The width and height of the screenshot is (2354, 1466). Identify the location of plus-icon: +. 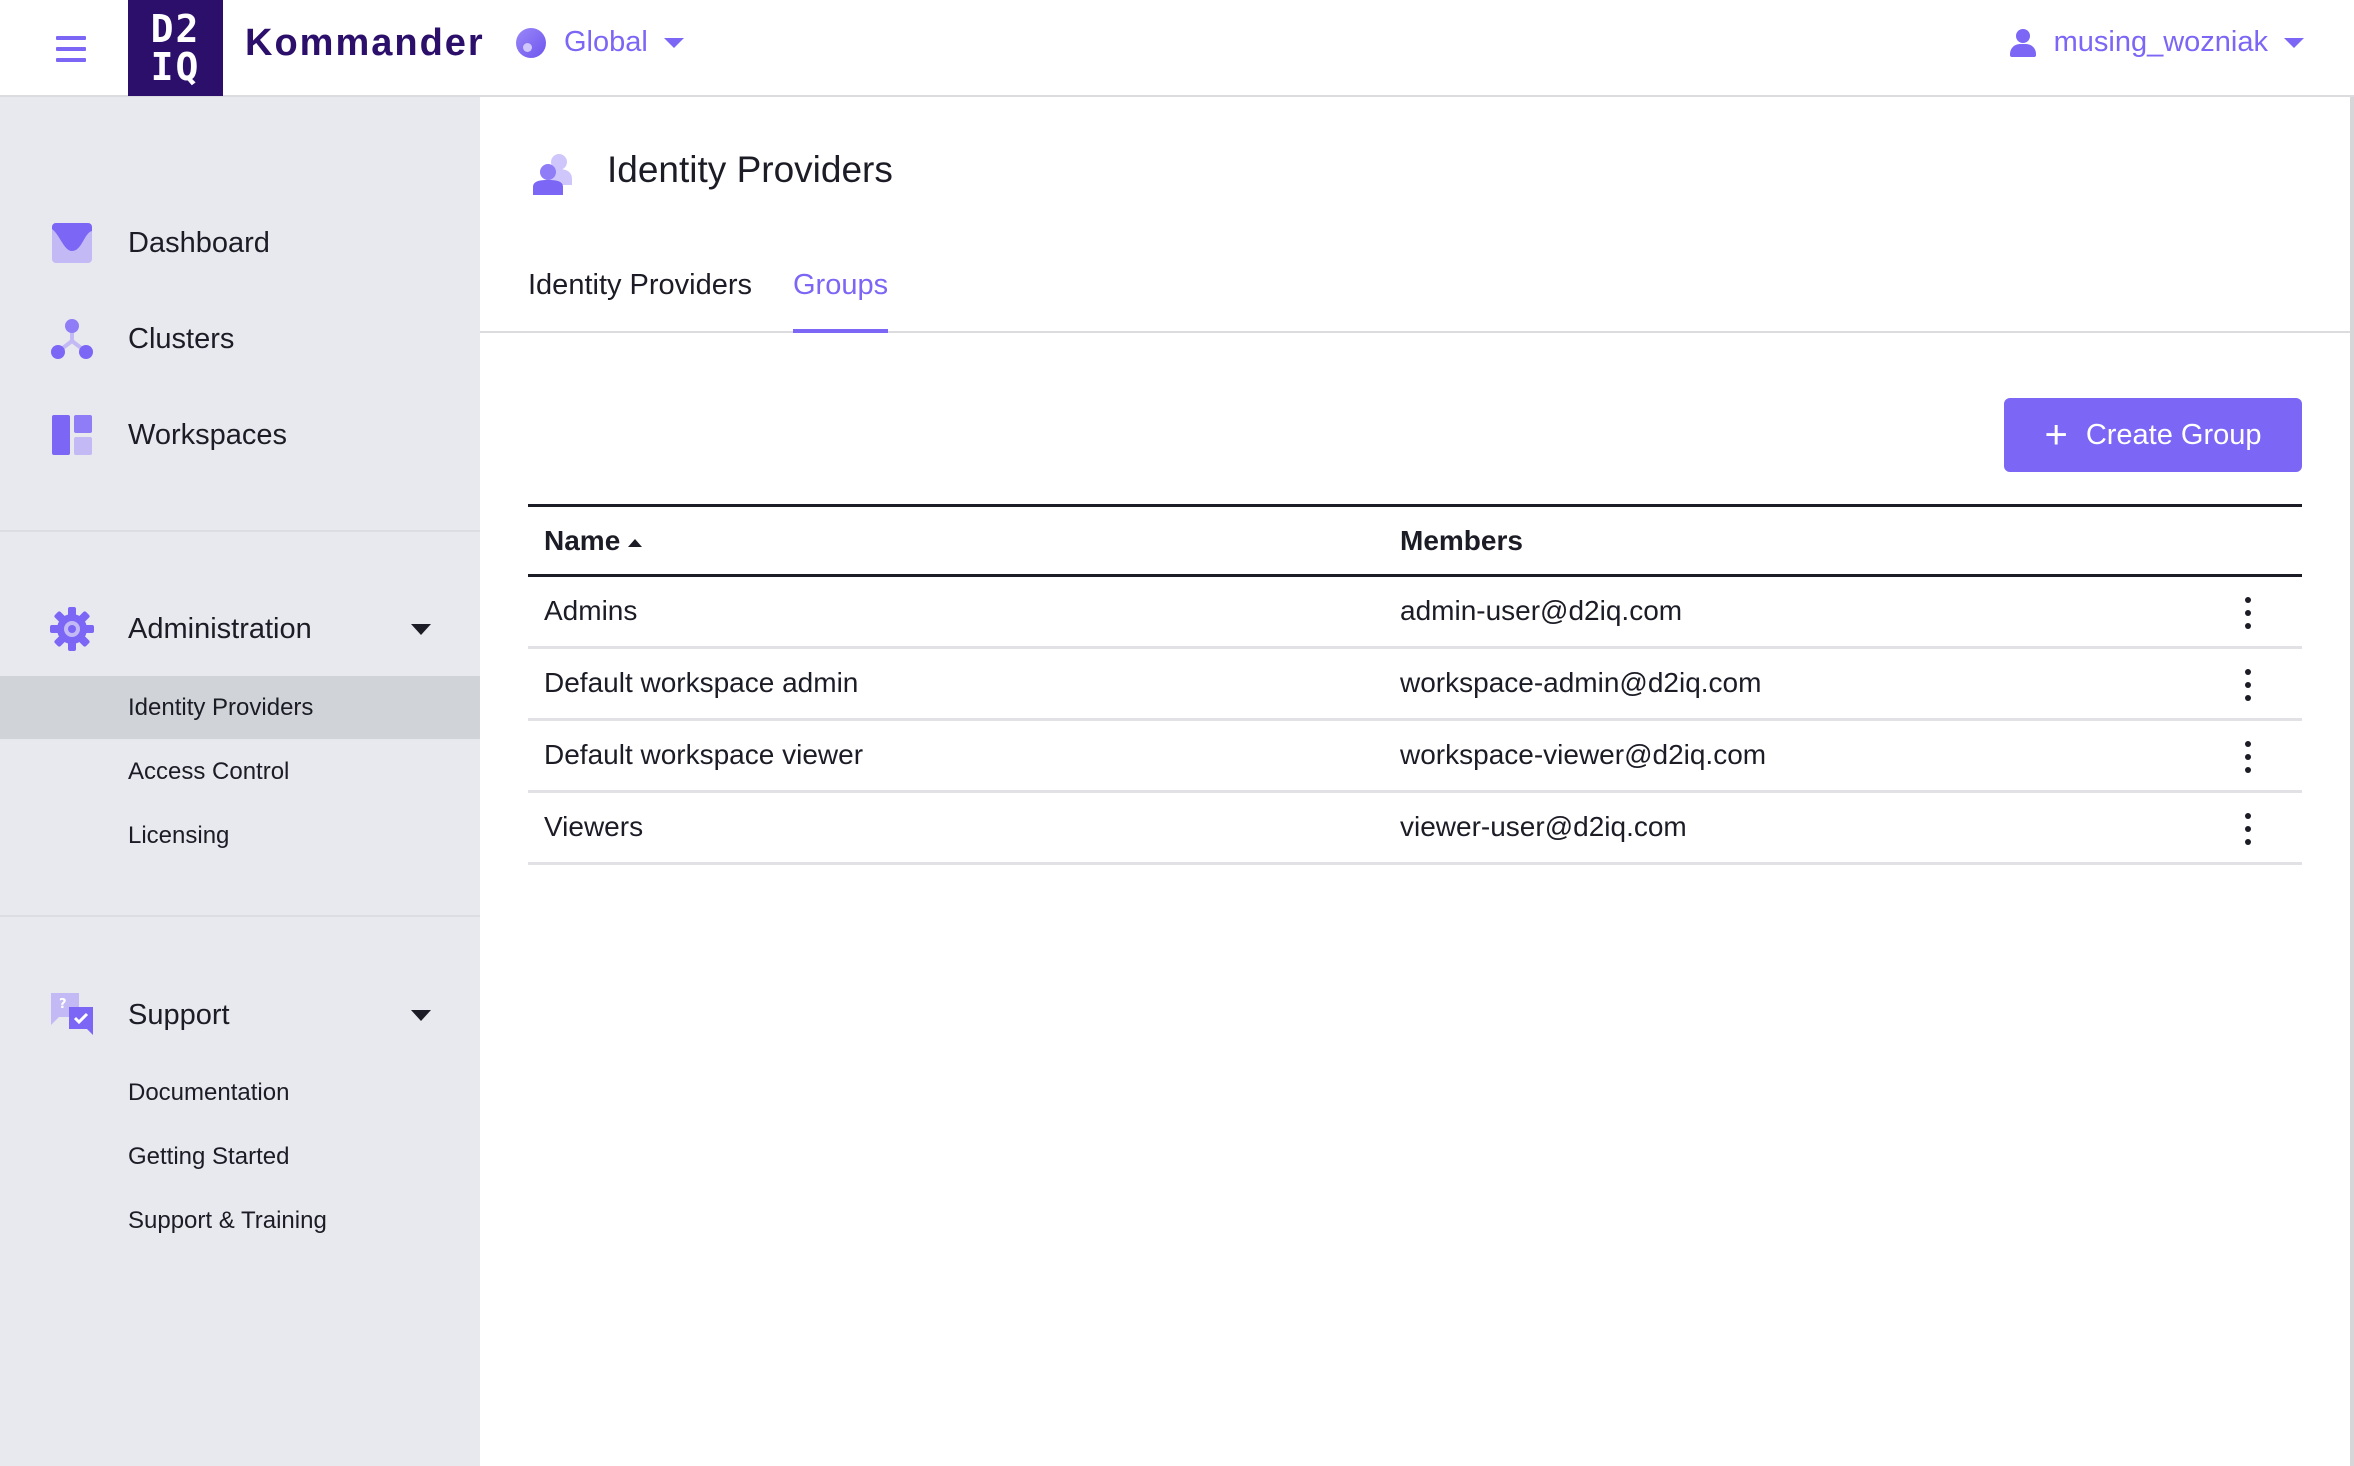
(2056, 435).